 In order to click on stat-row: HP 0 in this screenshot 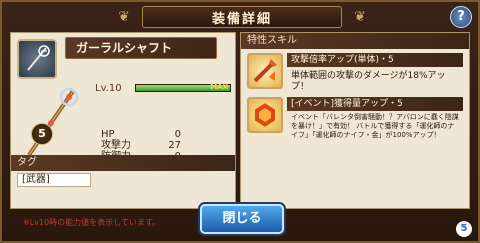, I will do `click(141, 134)`.